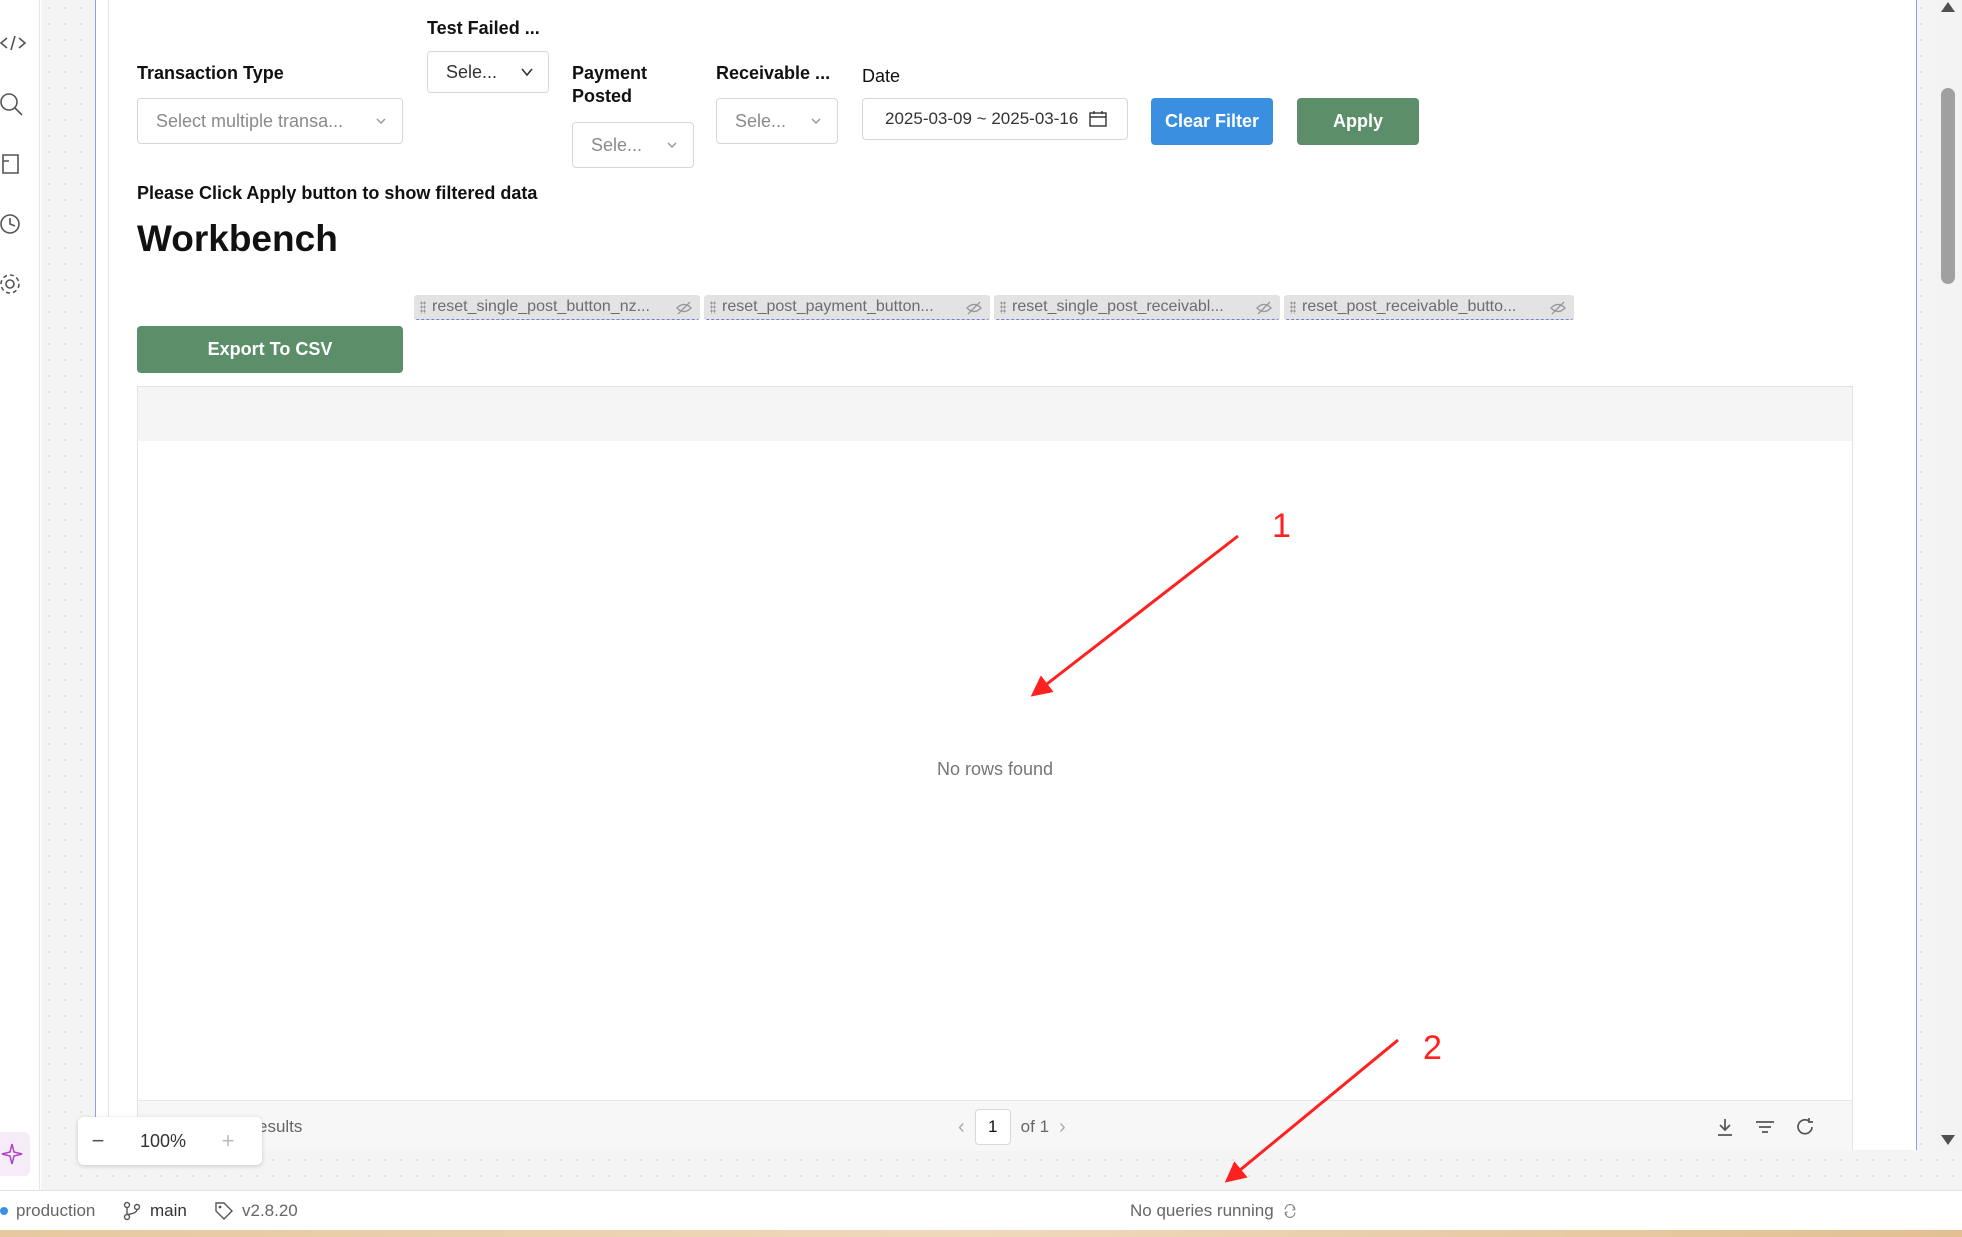 The image size is (1962, 1237). Describe the element at coordinates (280, 1126) in the screenshot. I see `results-count: esults` at that location.